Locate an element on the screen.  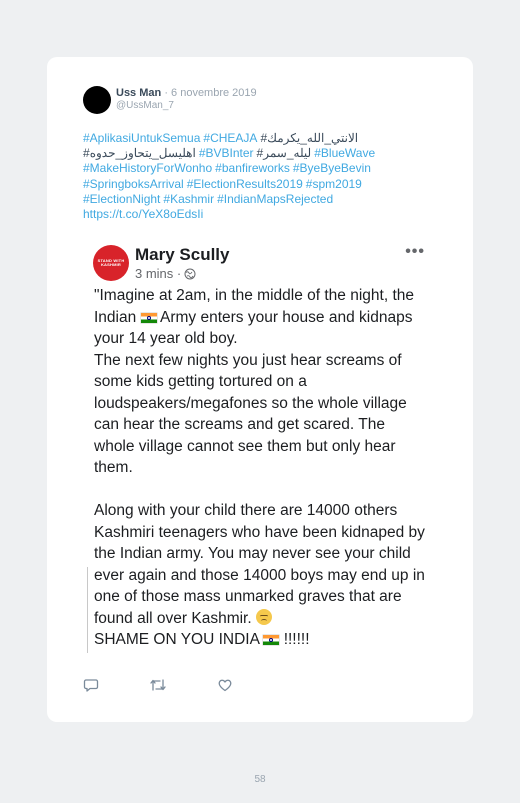
tweet-date: · 6 novembre 2019 is located at coordinates (210, 93).